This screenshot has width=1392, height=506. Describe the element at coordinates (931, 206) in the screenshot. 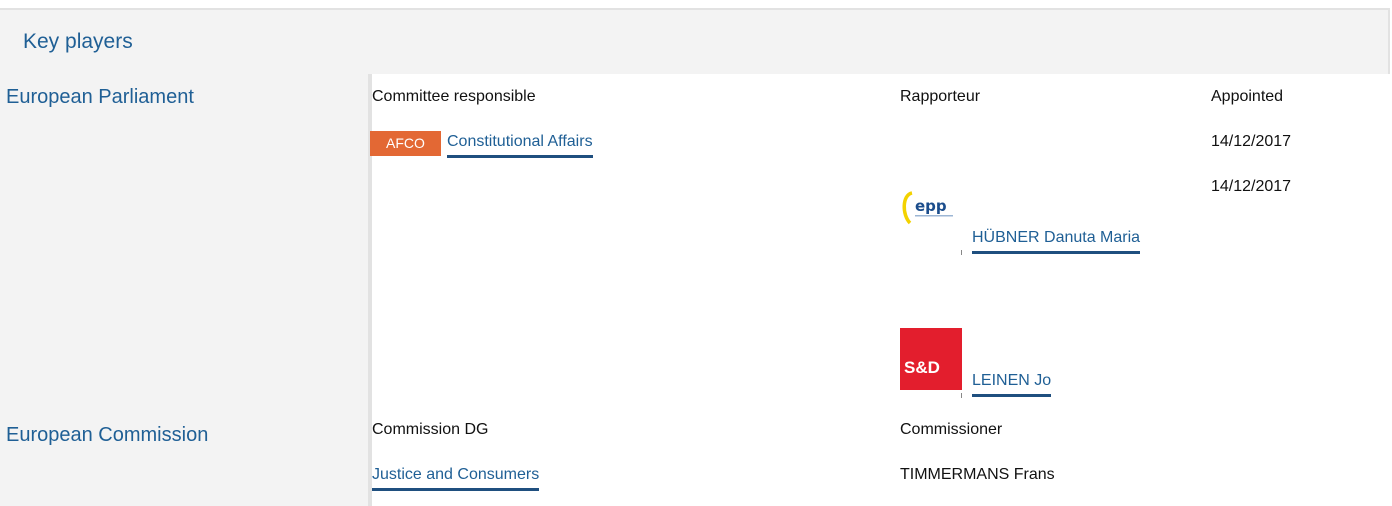

I see `svg-text: epp` at that location.